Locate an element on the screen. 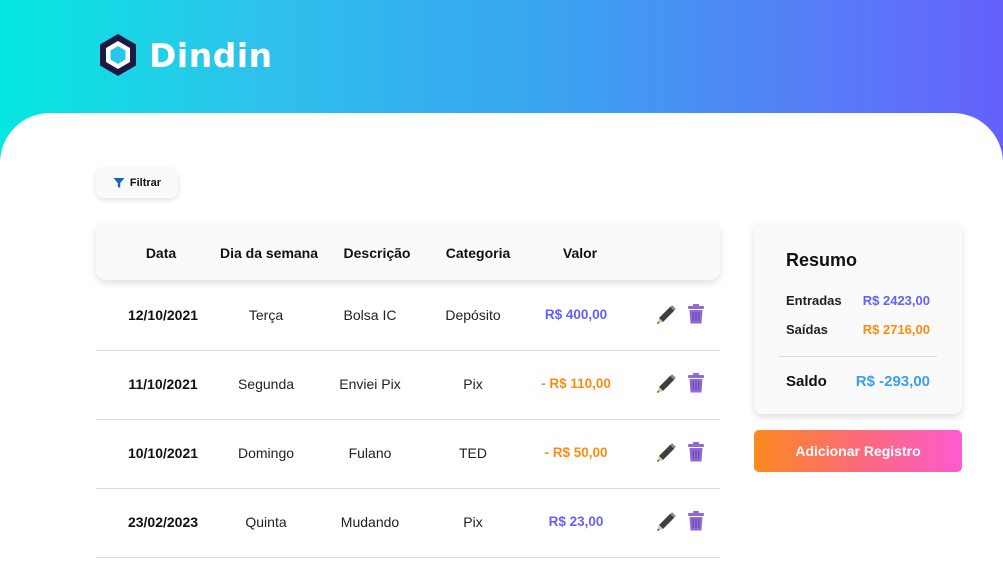 This screenshot has height=570, width=1003. header-description: Descrição is located at coordinates (377, 253).